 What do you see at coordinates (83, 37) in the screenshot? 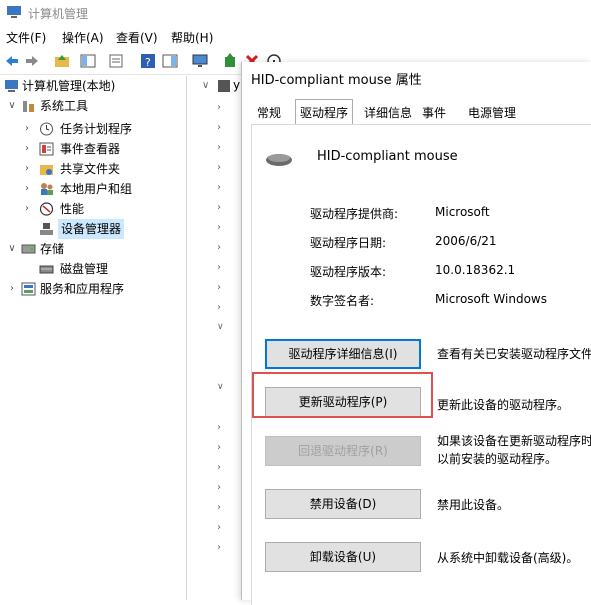
I see `menu-action: 操作(A)` at bounding box center [83, 37].